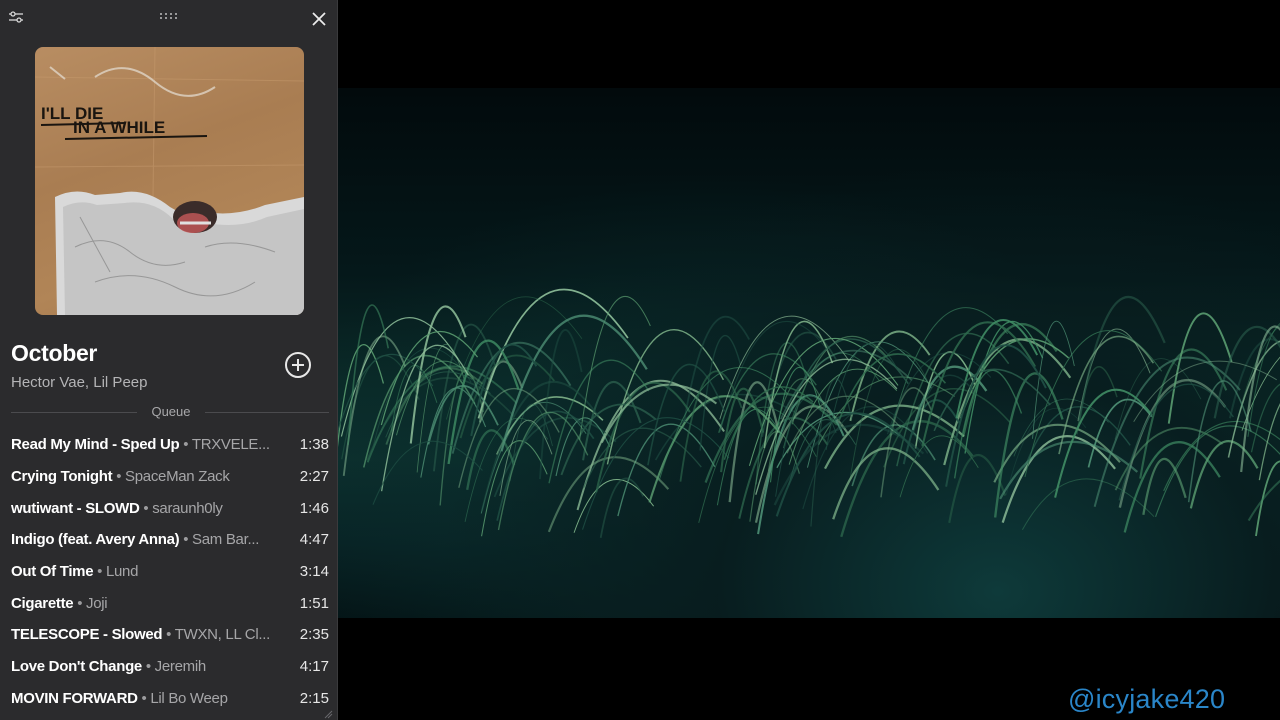 This screenshot has height=720, width=1280. I want to click on queue-artist: Lund, so click(122, 572).